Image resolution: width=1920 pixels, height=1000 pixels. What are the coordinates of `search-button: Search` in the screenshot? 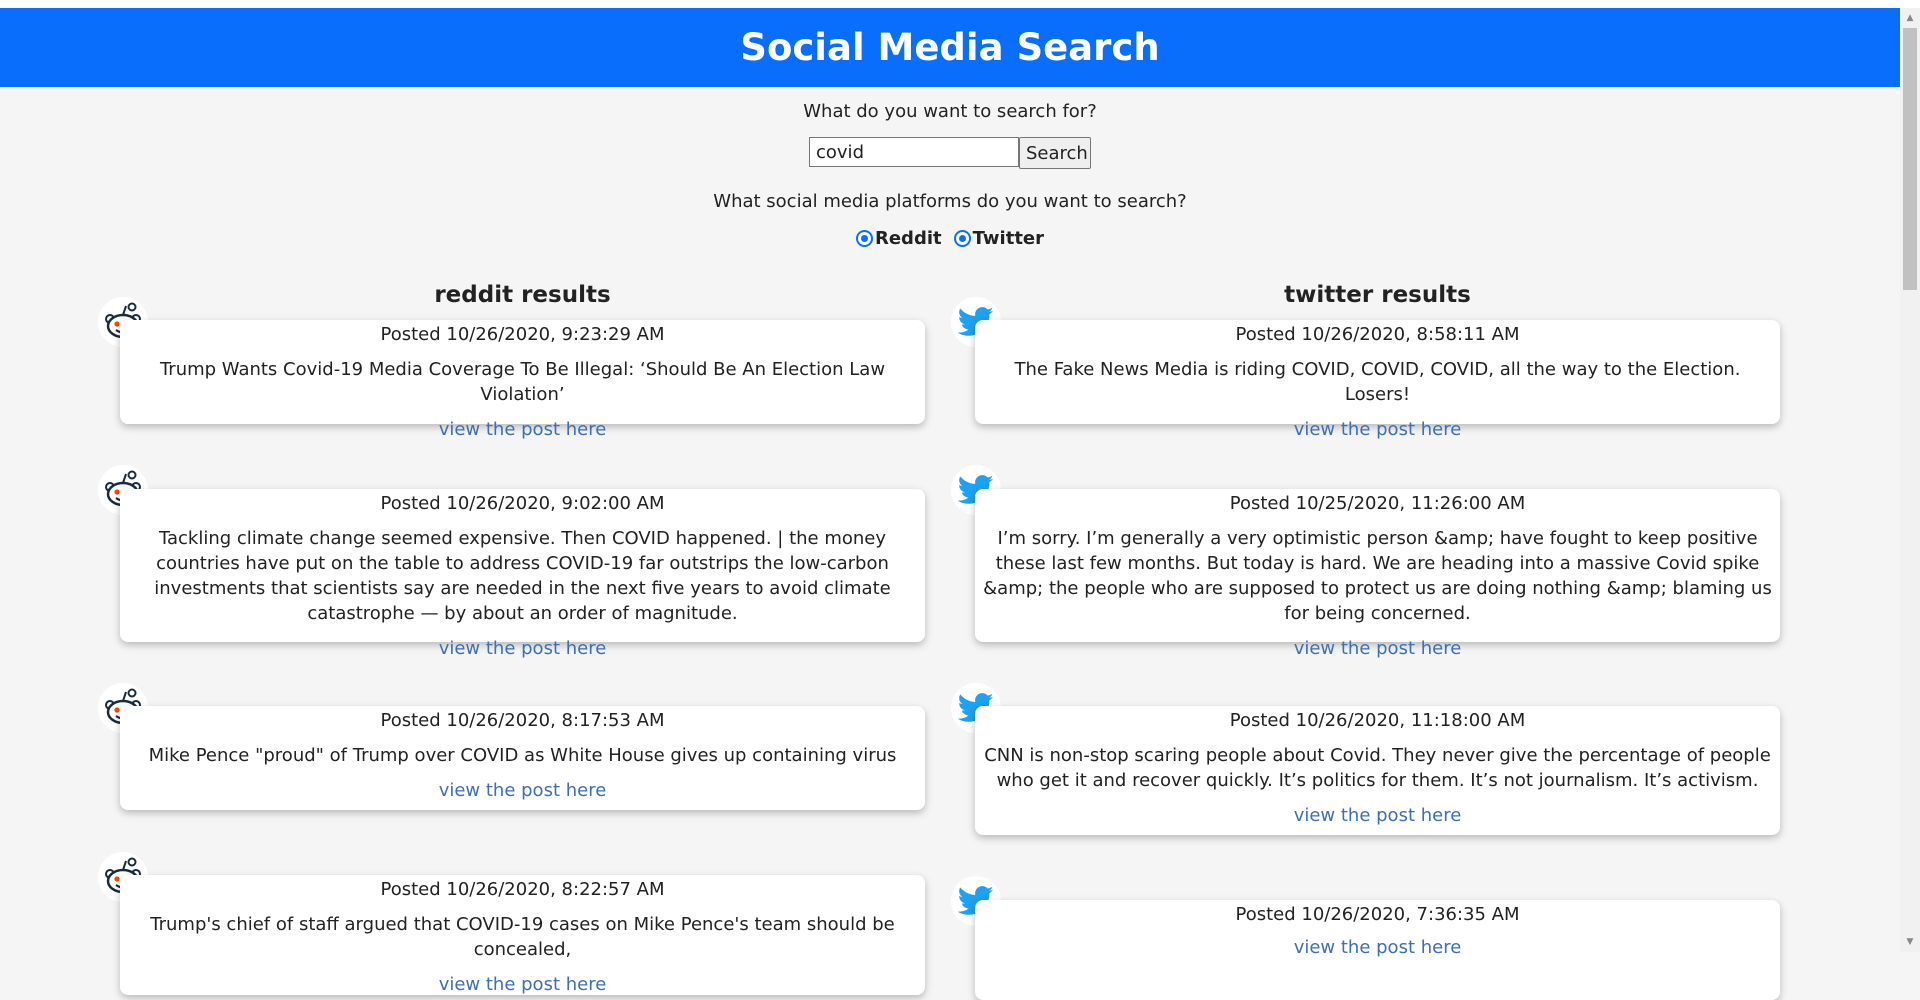 It's located at (1055, 153).